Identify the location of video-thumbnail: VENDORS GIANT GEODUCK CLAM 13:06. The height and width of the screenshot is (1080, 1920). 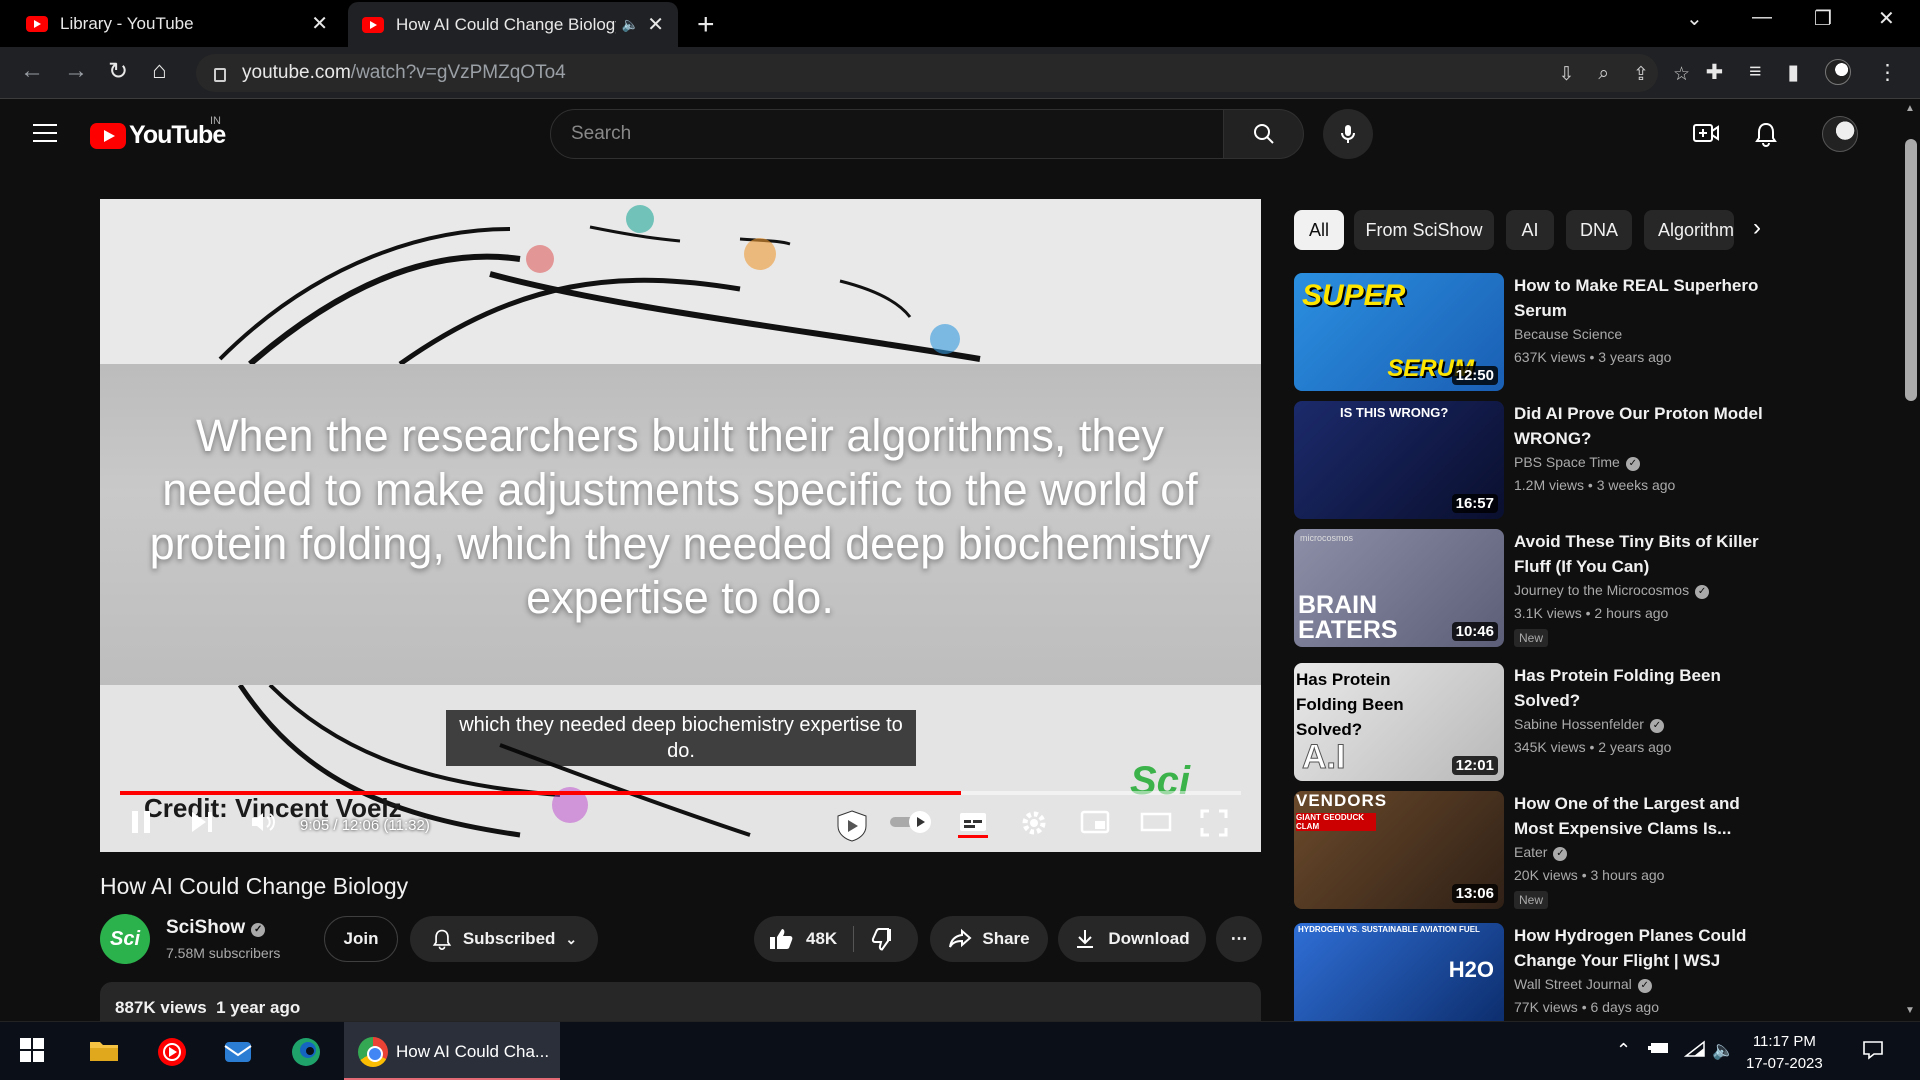
(1399, 850).